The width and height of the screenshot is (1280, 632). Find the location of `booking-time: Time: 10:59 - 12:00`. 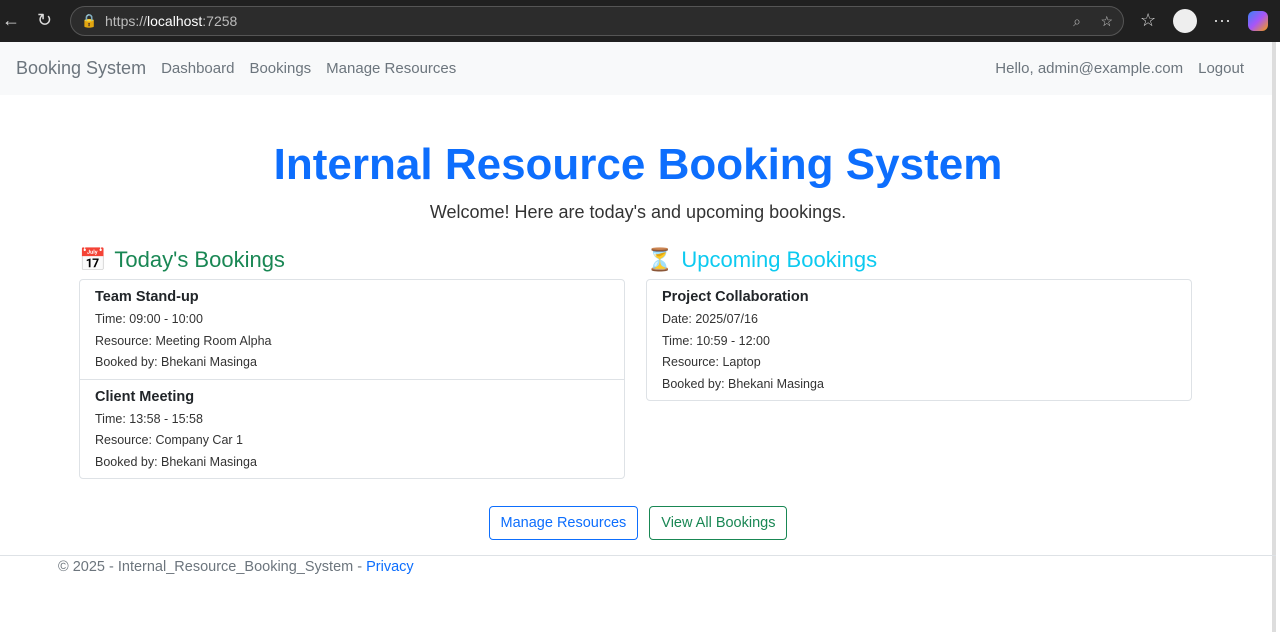

booking-time: Time: 10:59 - 12:00 is located at coordinates (716, 340).